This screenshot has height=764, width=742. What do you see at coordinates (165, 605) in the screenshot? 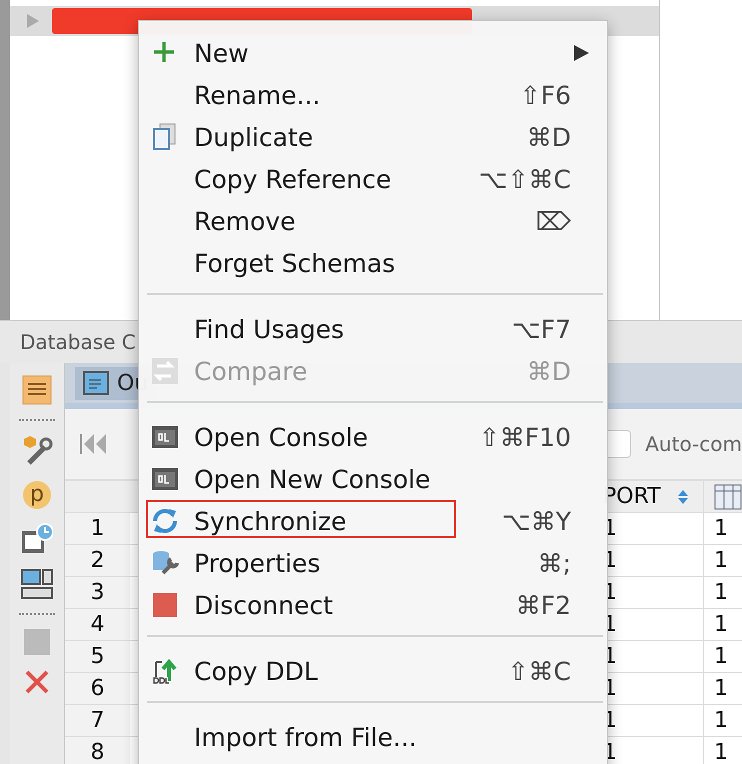
I see `stop-square-icon` at bounding box center [165, 605].